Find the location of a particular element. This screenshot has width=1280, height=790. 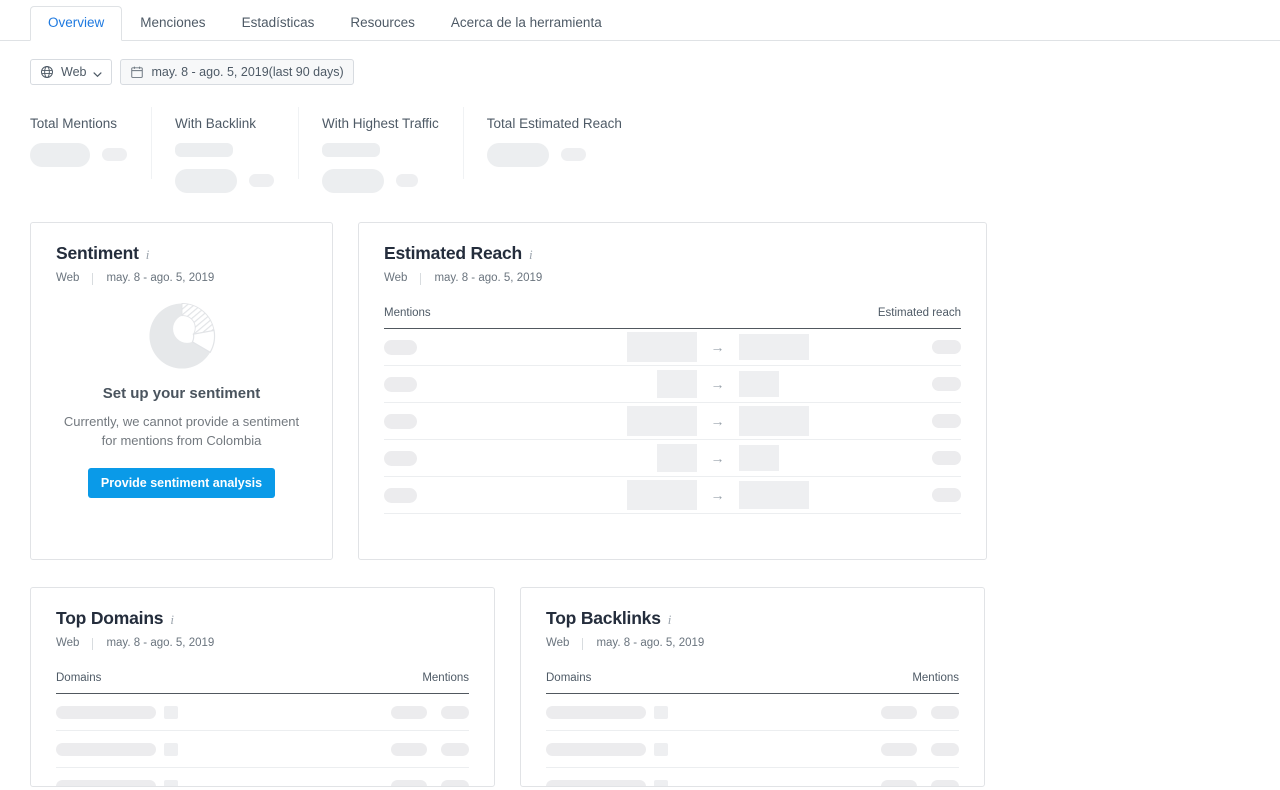

estimated-reach-card-title: Estimated Reach i is located at coordinates (672, 253).